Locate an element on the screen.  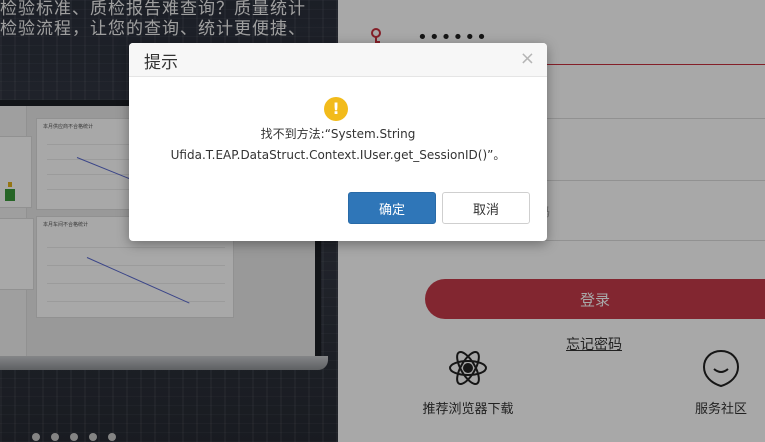
dialog-header: 提示 × is located at coordinates (338, 60).